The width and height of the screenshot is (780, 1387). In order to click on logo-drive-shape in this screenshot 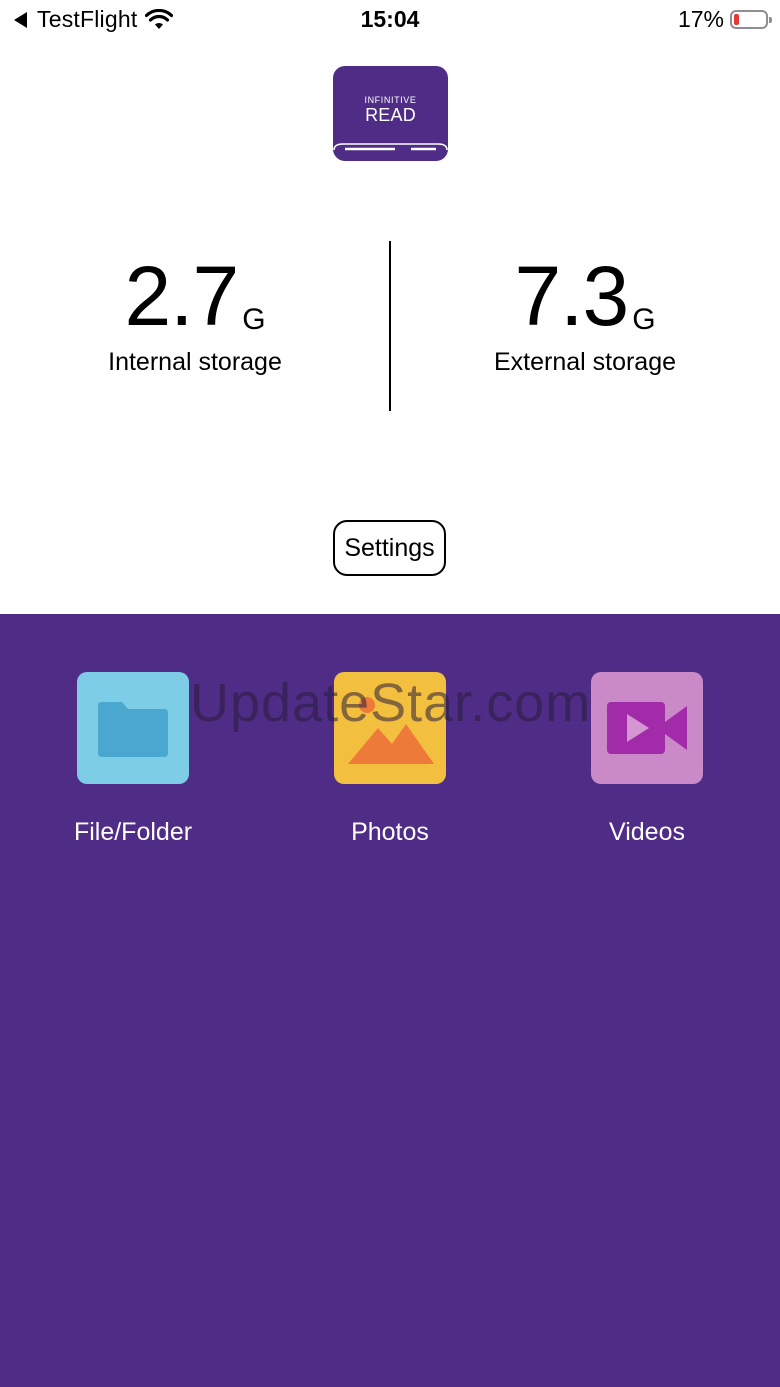, I will do `click(390, 147)`.